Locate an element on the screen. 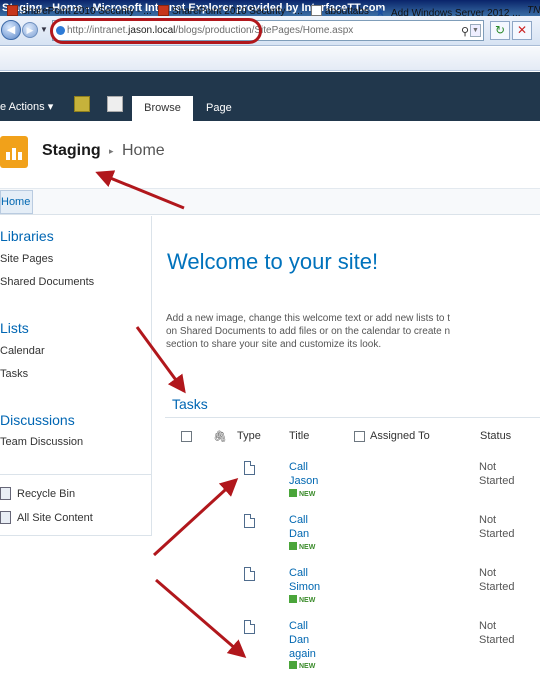 Image resolution: width=540 pixels, height=678 pixels. stop-button: ✕ is located at coordinates (522, 30).